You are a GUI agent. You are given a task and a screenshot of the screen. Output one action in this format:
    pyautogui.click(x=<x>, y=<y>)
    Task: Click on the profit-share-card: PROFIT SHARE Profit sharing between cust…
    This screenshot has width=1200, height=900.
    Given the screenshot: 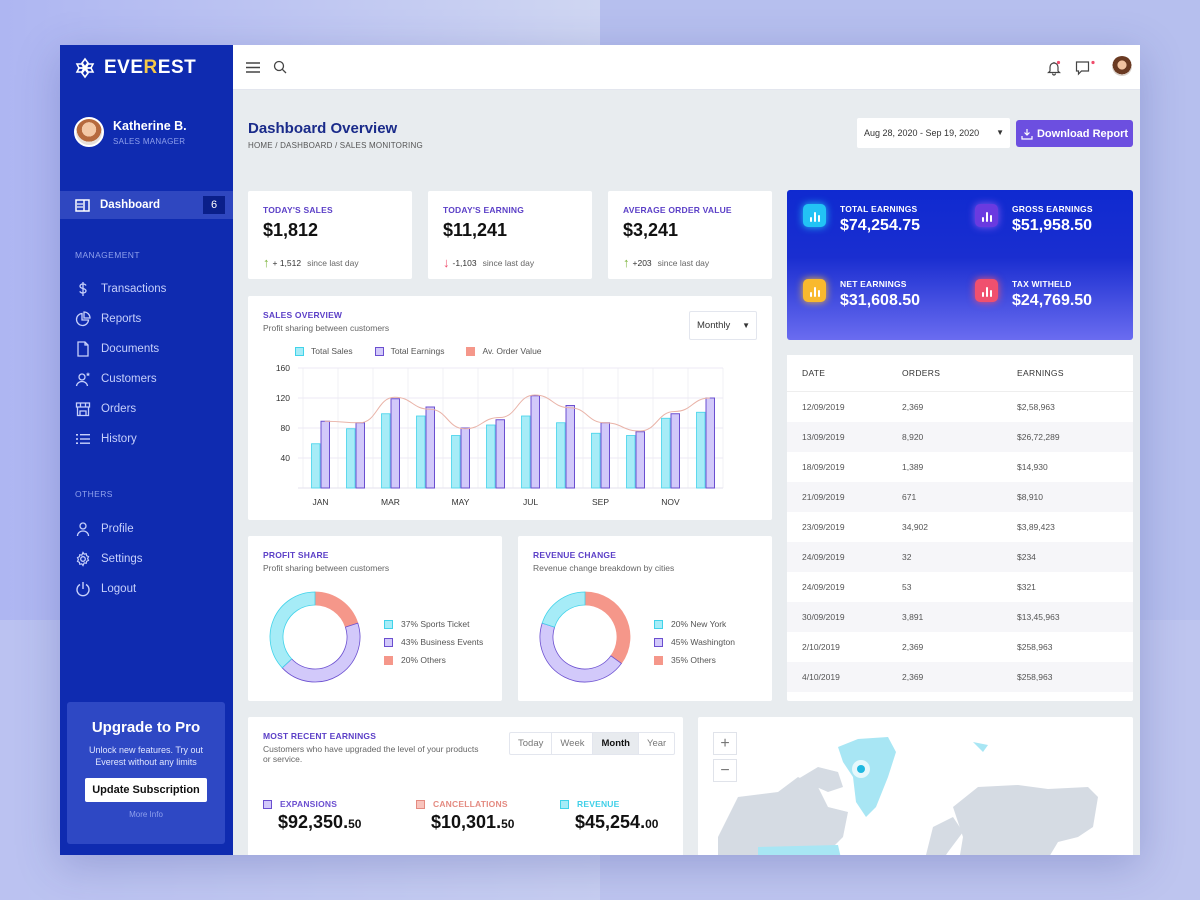 What is the action you would take?
    pyautogui.click(x=375, y=618)
    